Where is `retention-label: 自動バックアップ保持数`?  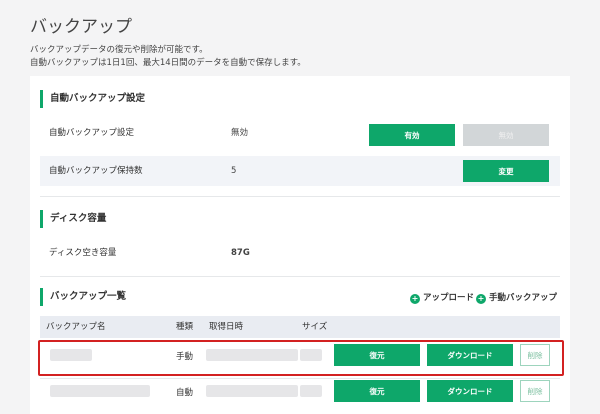
retention-label: 自動バックアップ保持数 is located at coordinates (96, 171).